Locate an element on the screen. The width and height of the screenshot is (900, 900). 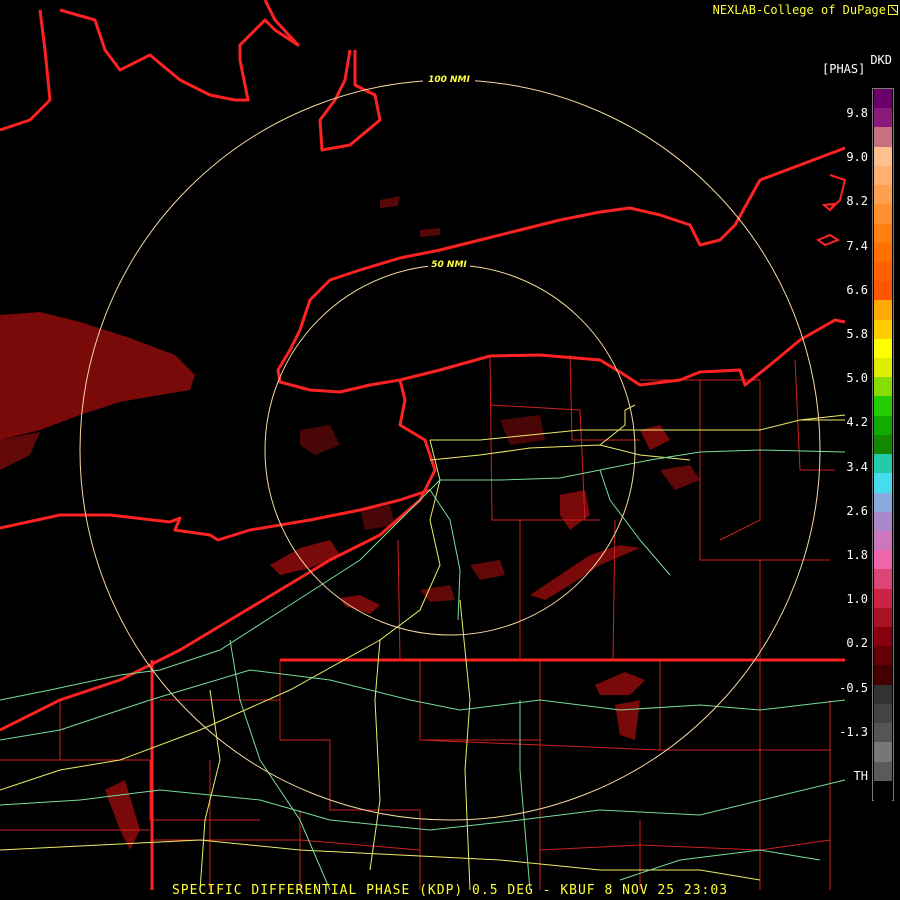
color-scale-tick-label: 0.2 is located at coordinates (857, 643).